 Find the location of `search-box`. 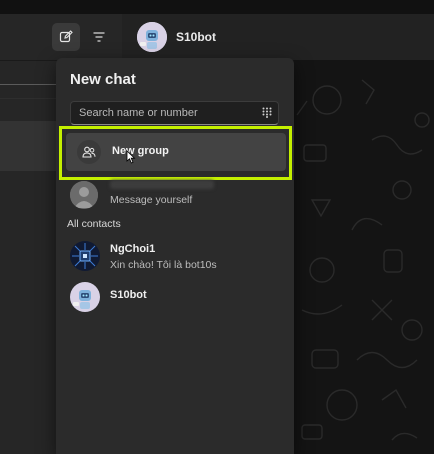

search-box is located at coordinates (174, 113).